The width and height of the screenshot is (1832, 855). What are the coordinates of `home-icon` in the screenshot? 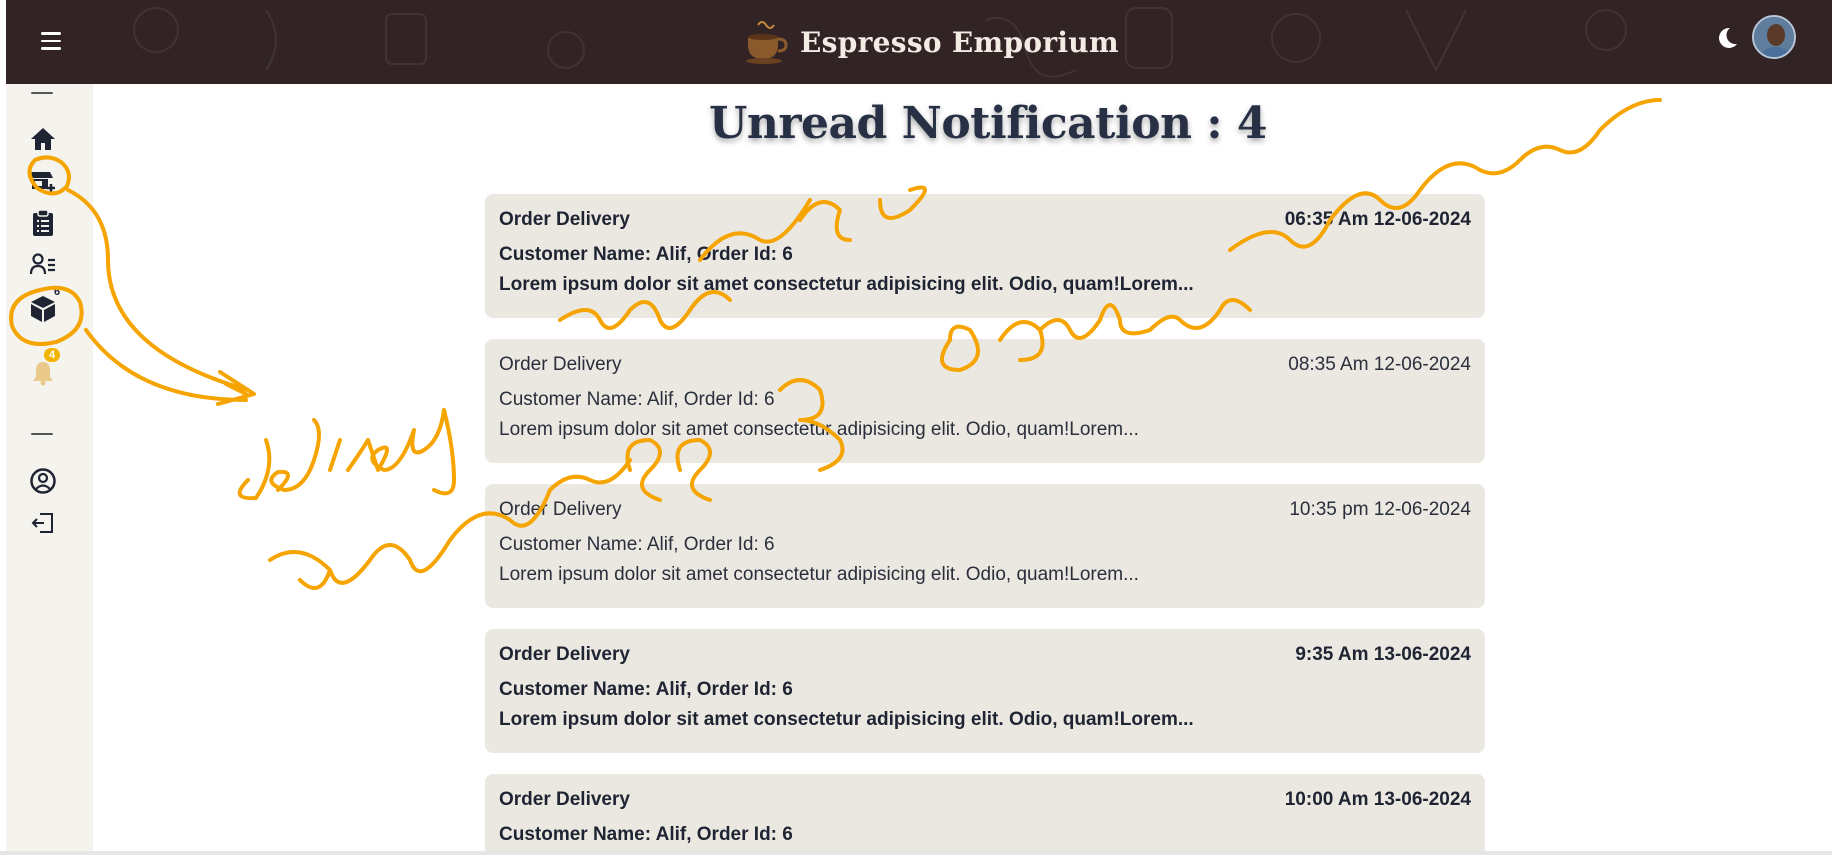 It's located at (43, 139).